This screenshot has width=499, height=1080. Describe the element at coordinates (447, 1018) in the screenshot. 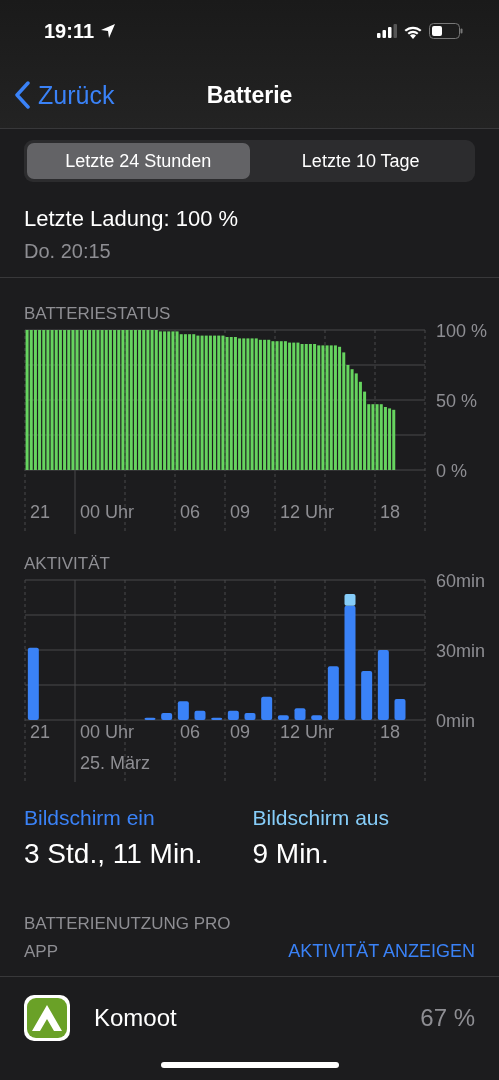

I see `usage-percent: 67 %` at that location.